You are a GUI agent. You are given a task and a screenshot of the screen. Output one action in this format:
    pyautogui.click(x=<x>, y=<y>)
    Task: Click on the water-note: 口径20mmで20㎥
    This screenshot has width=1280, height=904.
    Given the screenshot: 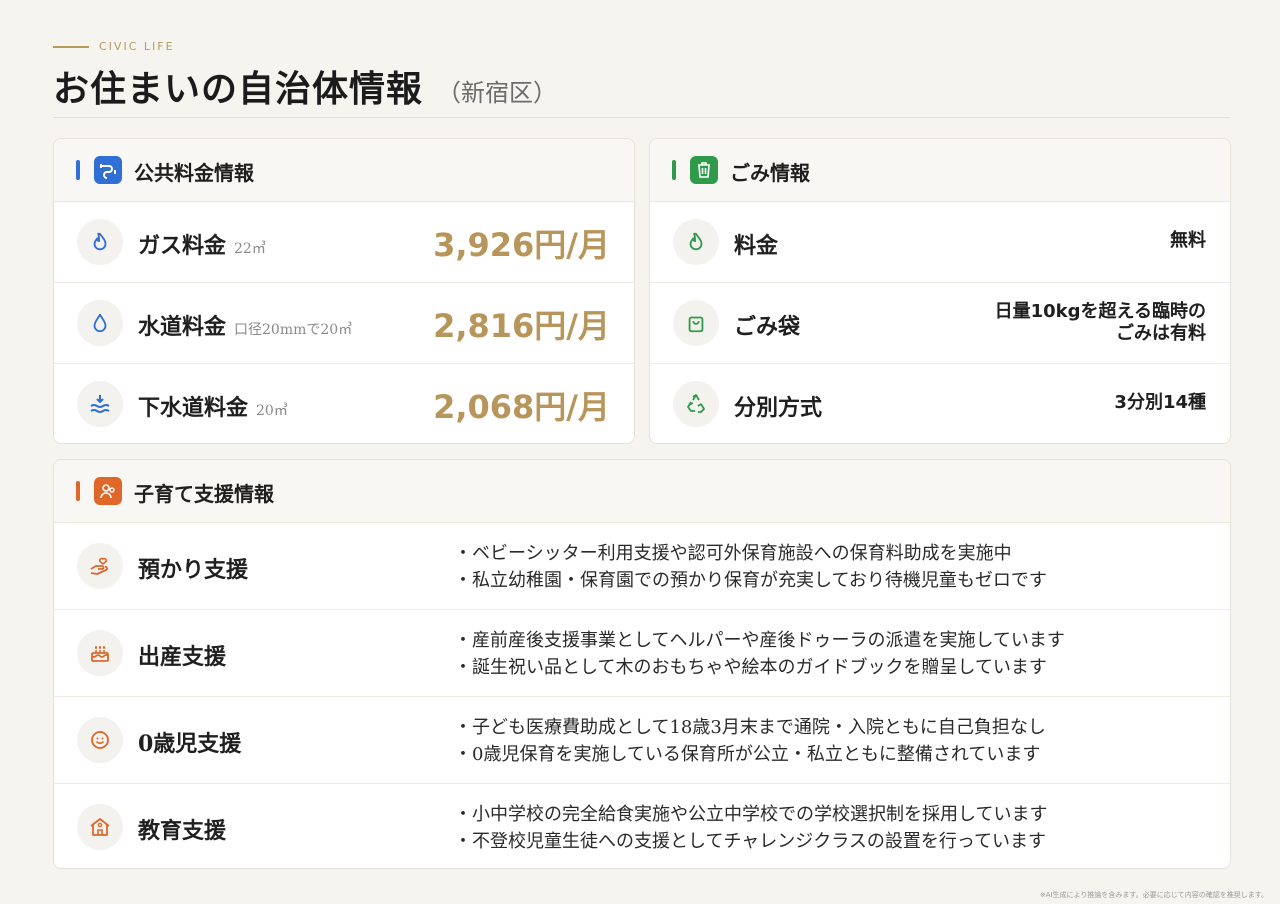 What is the action you would take?
    pyautogui.click(x=293, y=330)
    